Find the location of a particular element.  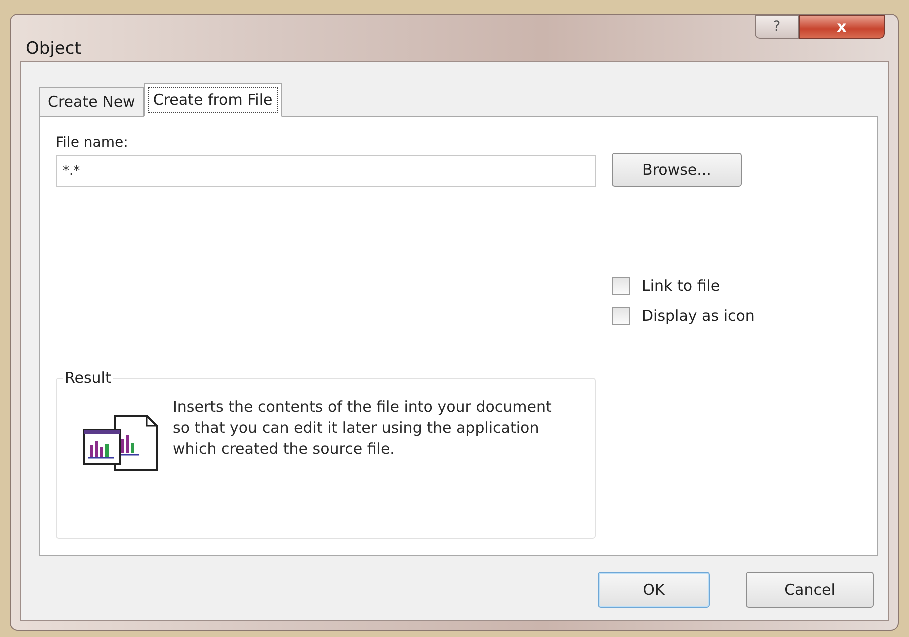

tab: Create from File is located at coordinates (213, 100).